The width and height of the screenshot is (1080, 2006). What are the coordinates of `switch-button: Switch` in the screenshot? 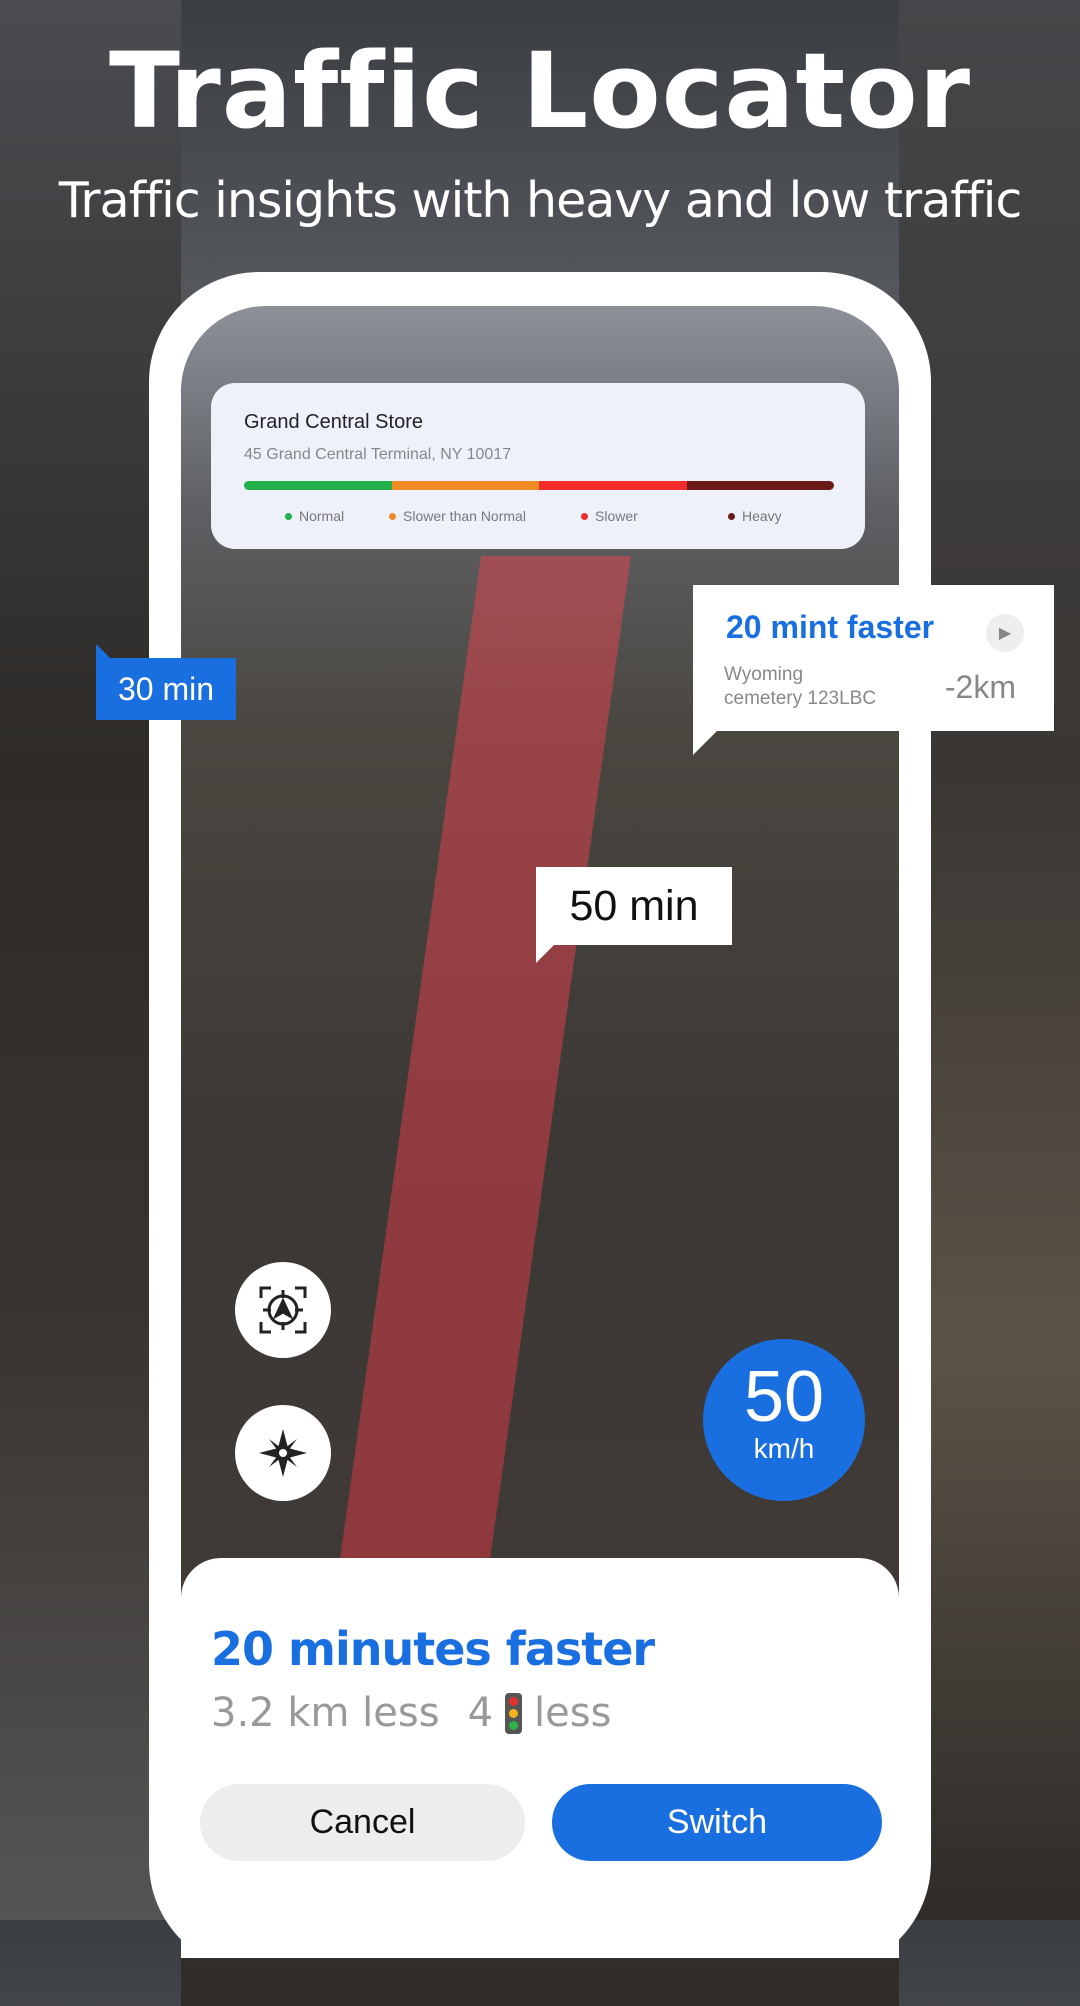 It's located at (717, 1822).